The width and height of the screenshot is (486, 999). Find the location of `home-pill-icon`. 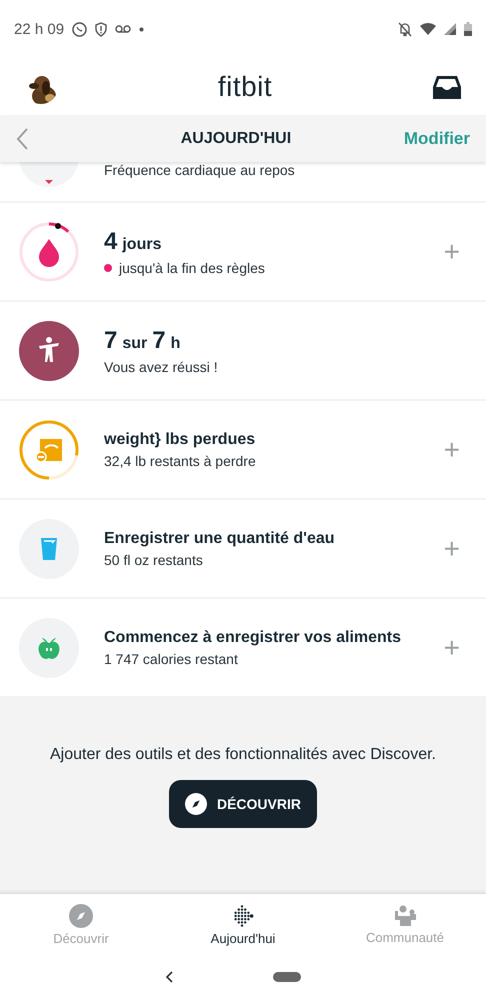

home-pill-icon is located at coordinates (287, 977).